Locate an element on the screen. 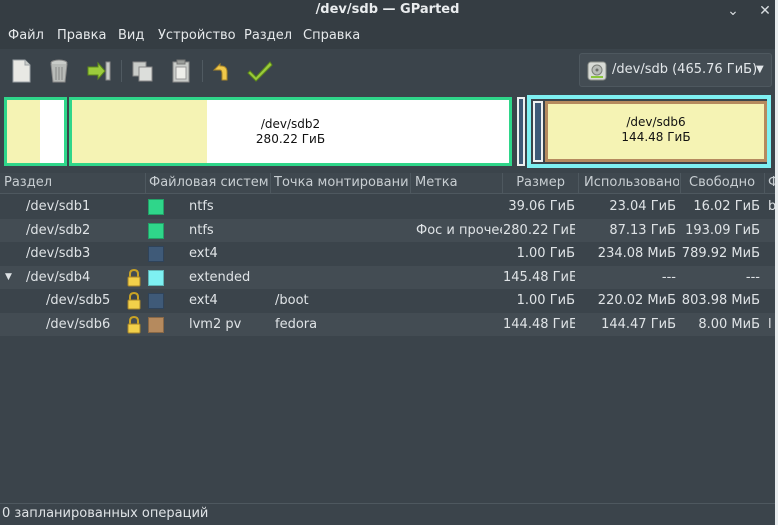 This screenshot has width=778, height=525. column-header-used: Использовано is located at coordinates (631, 183).